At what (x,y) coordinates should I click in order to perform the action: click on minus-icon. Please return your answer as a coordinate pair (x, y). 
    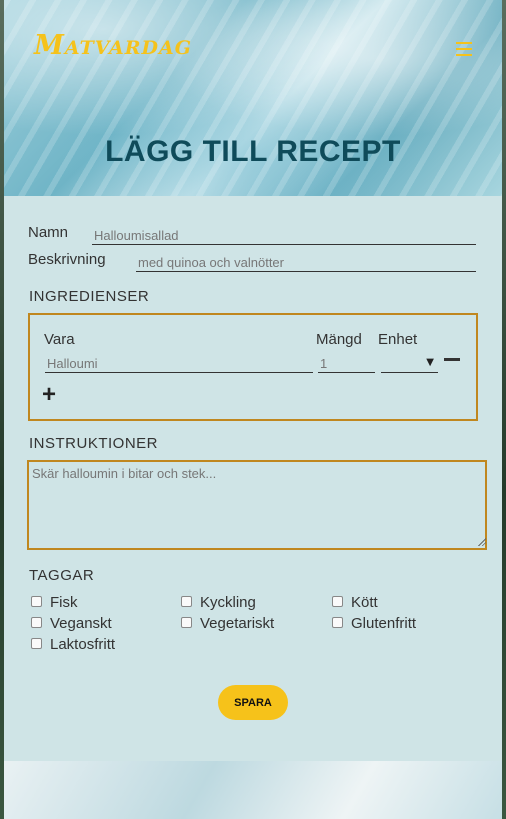
    Looking at the image, I should click on (452, 359).